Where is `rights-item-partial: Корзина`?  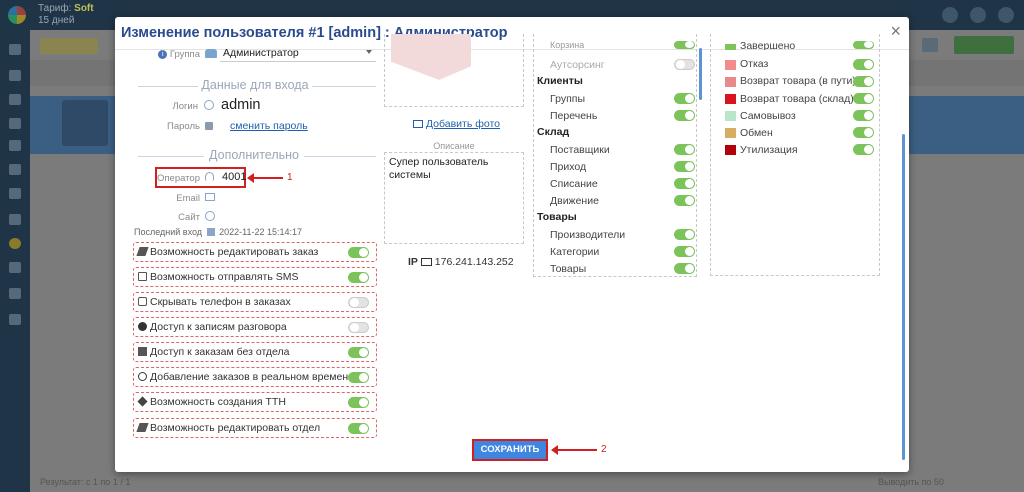 rights-item-partial: Корзина is located at coordinates (567, 45).